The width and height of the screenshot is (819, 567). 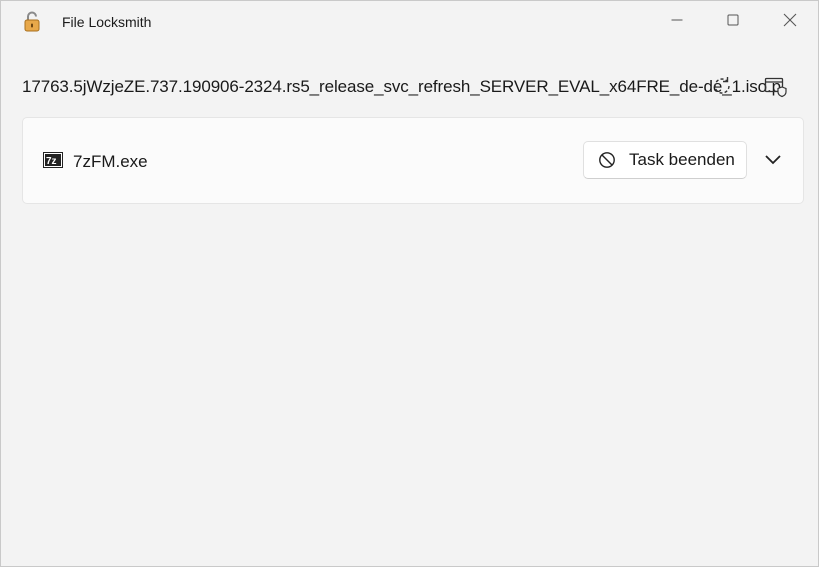 I want to click on svg-text: 7z, so click(x=51, y=161).